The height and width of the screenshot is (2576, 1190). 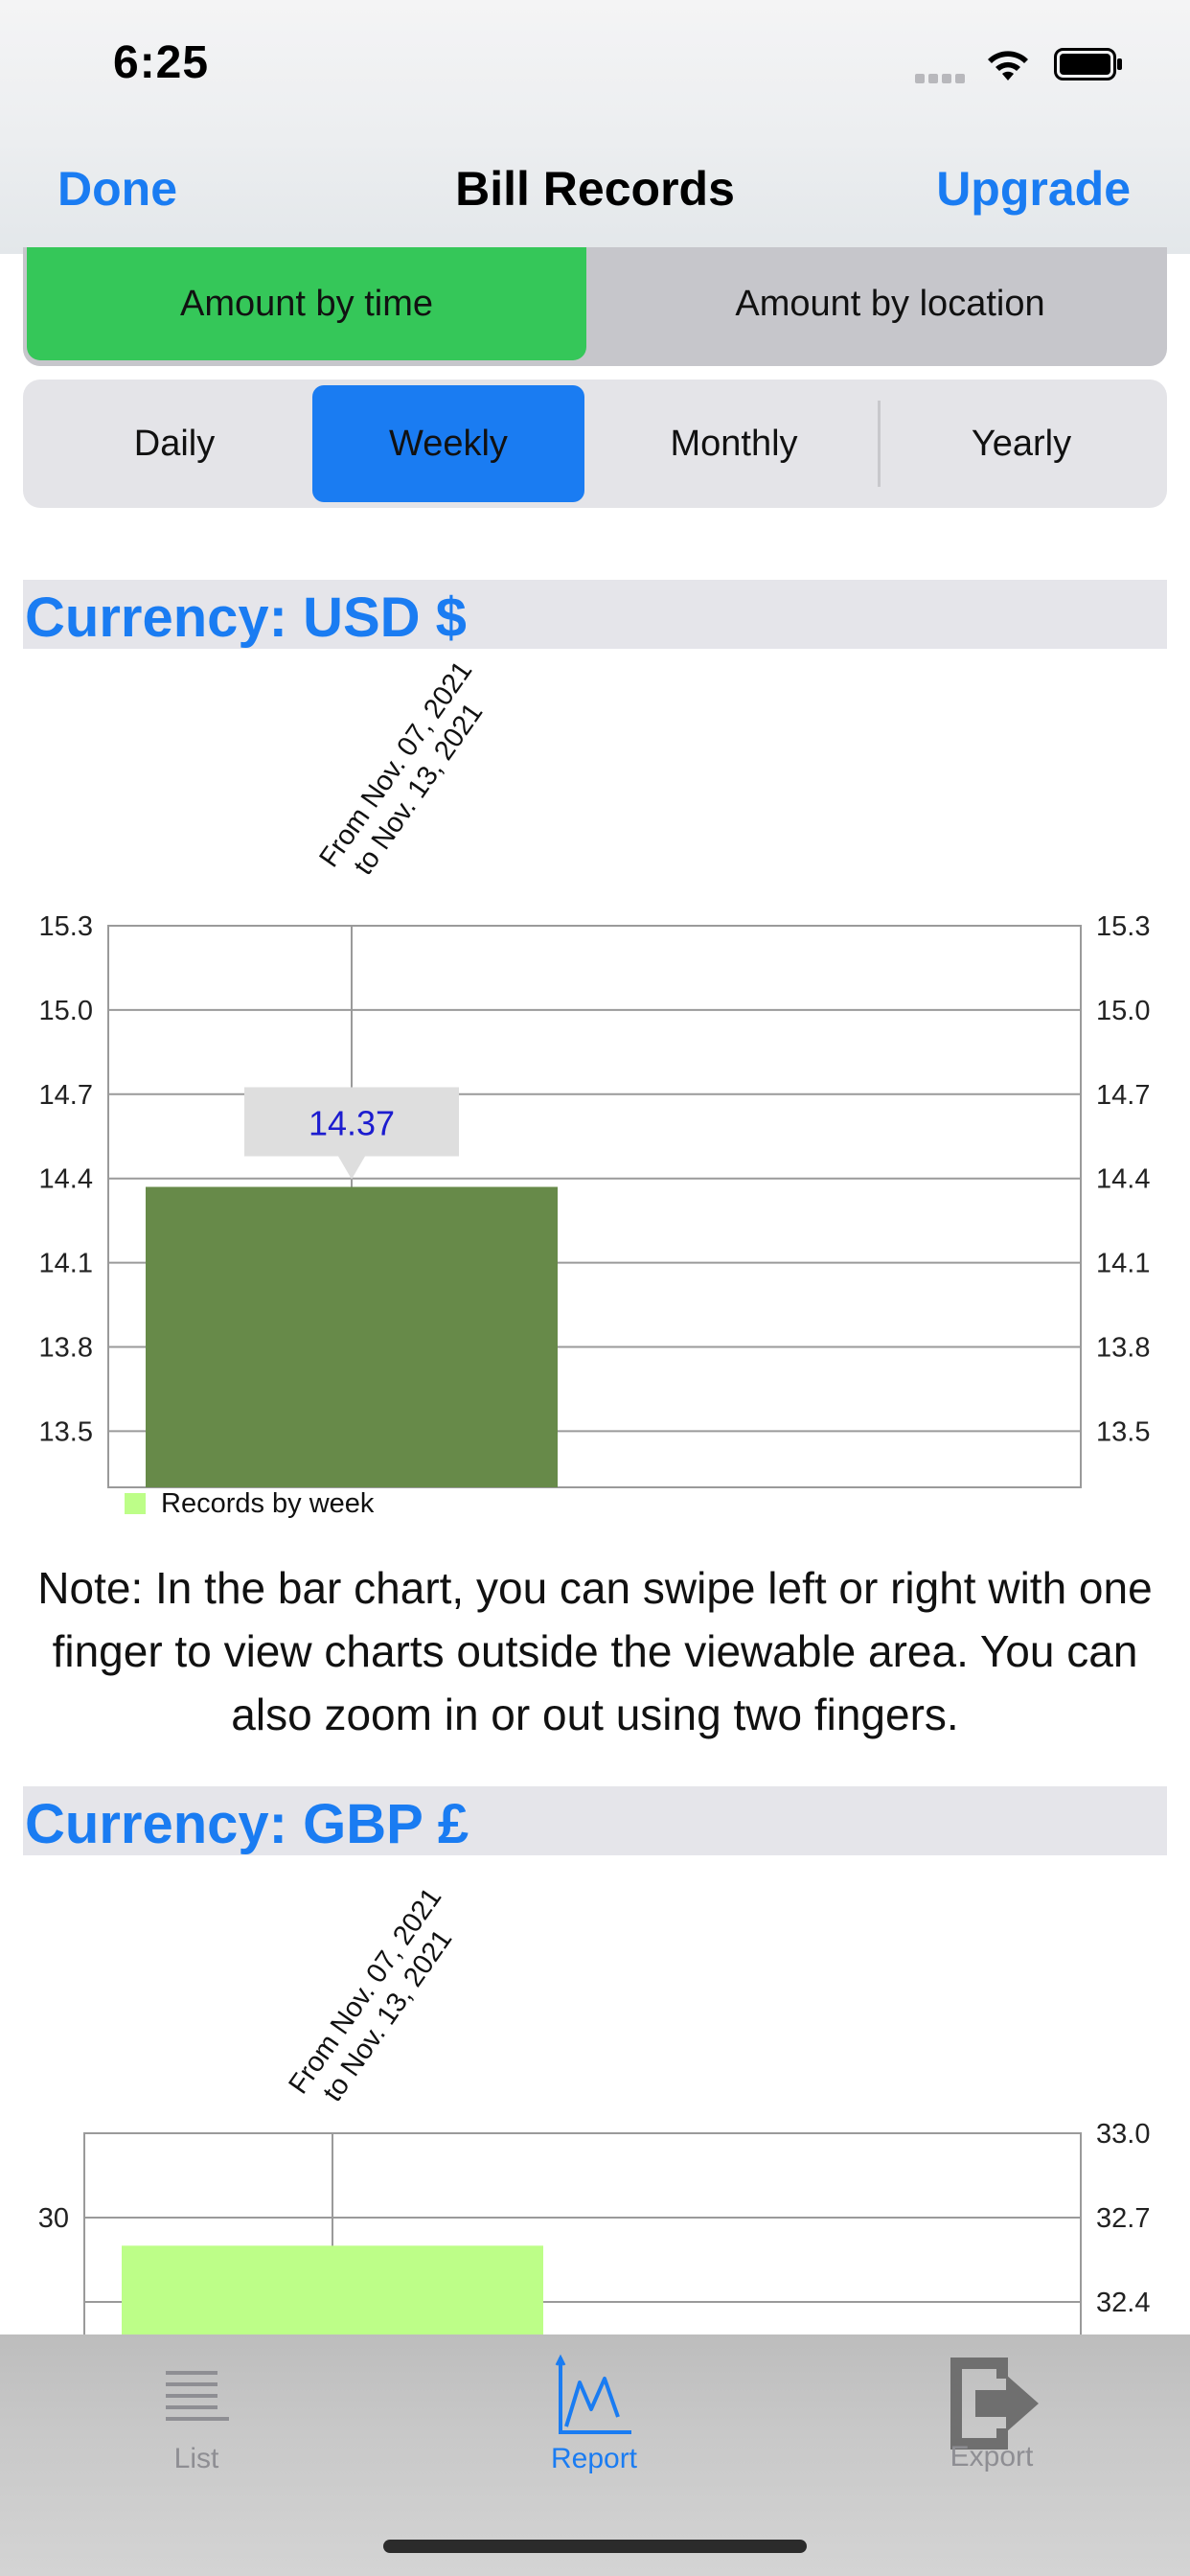 I want to click on tab-export-label: Export, so click(x=992, y=2456).